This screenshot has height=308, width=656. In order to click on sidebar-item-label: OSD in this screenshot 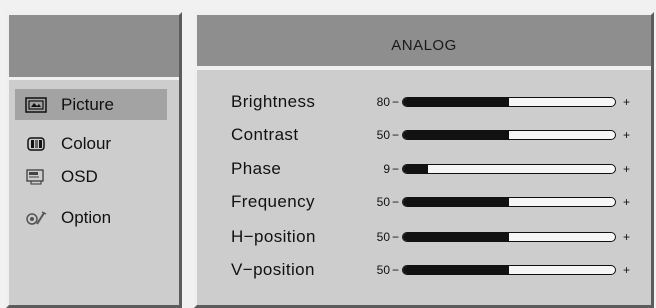, I will do `click(79, 176)`.